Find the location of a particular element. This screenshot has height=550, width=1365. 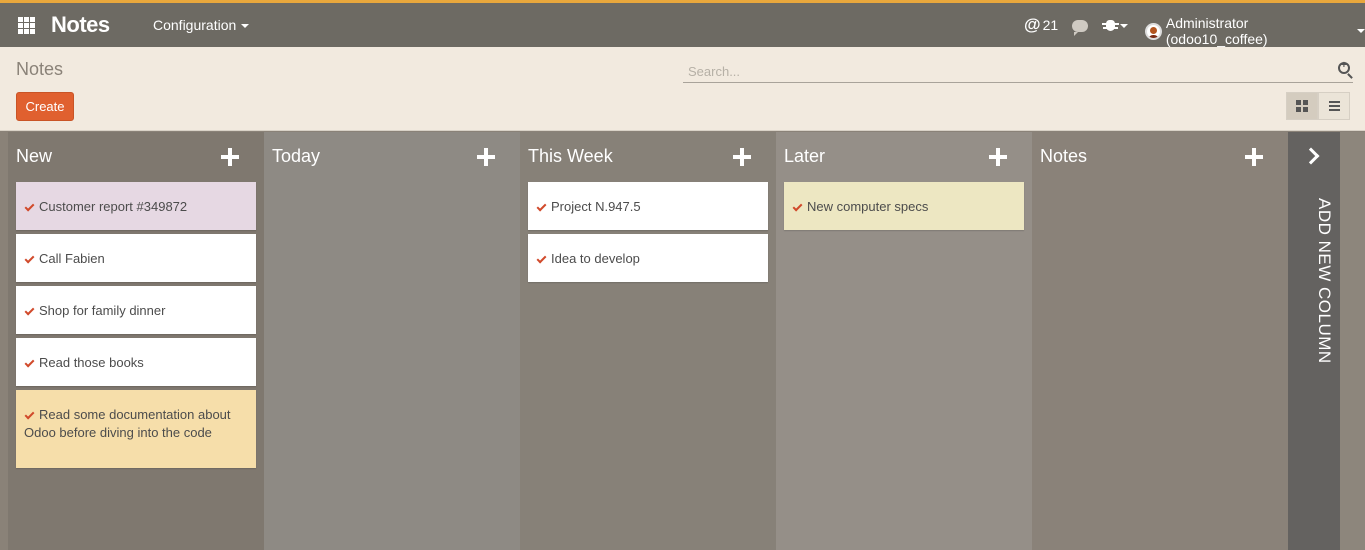

note-card: Read those books is located at coordinates (136, 362).